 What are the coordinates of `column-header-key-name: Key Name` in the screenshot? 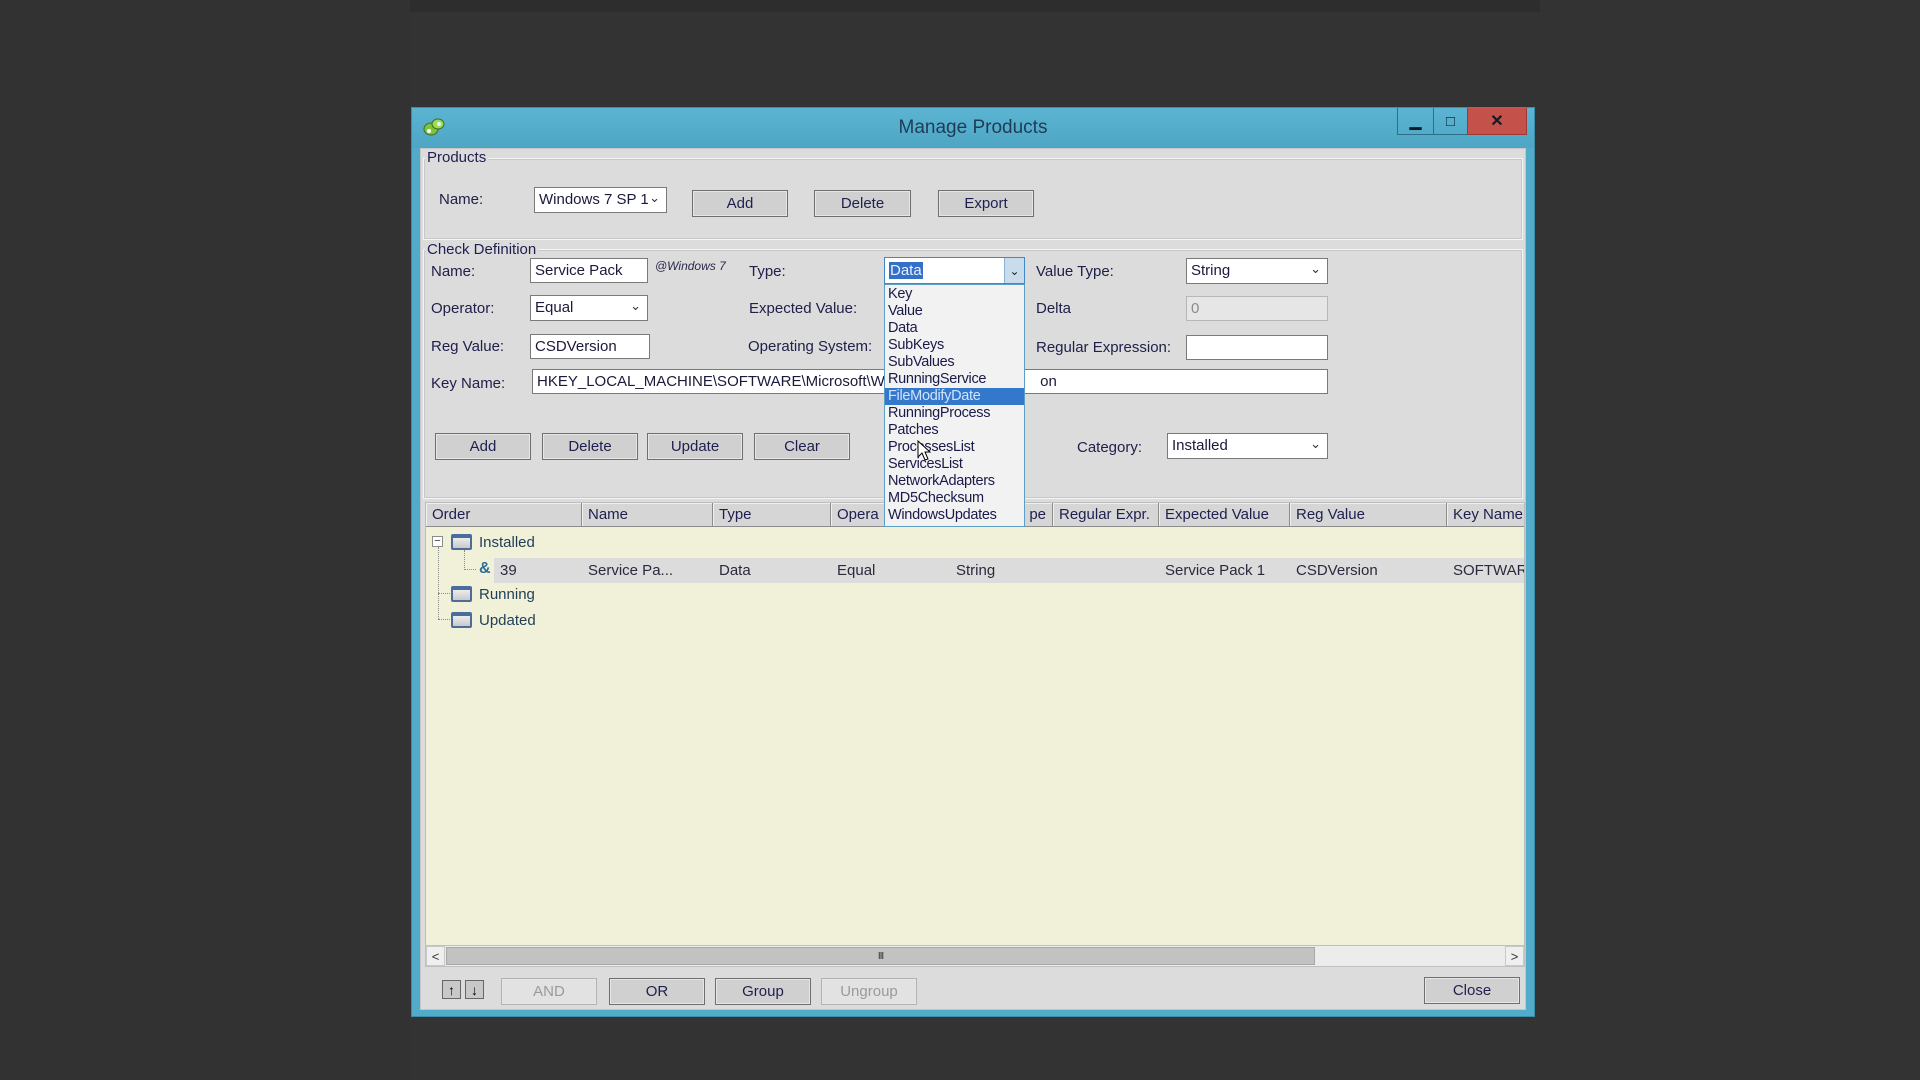 It's located at (1485, 515).